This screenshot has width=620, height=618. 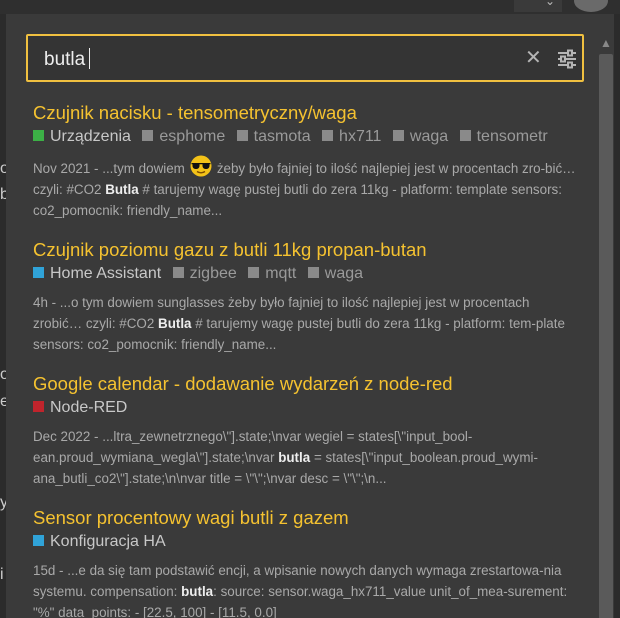 I want to click on sliders-icon, so click(x=567, y=59).